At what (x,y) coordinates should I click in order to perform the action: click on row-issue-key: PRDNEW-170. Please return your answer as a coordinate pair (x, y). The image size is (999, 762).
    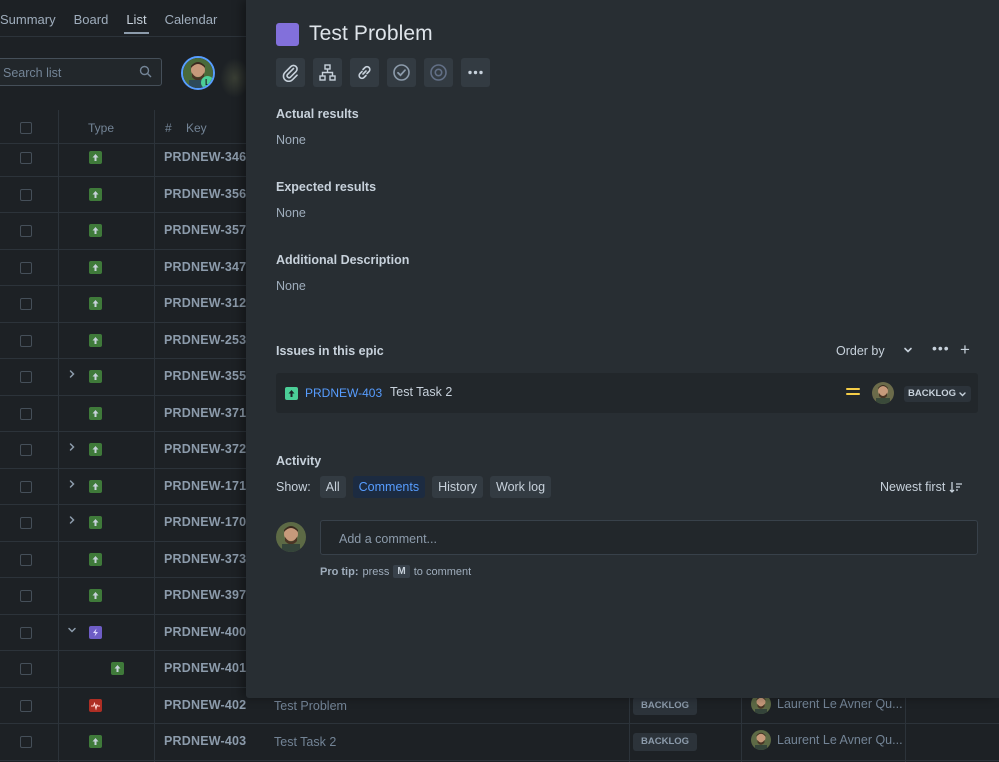
    Looking at the image, I should click on (205, 522).